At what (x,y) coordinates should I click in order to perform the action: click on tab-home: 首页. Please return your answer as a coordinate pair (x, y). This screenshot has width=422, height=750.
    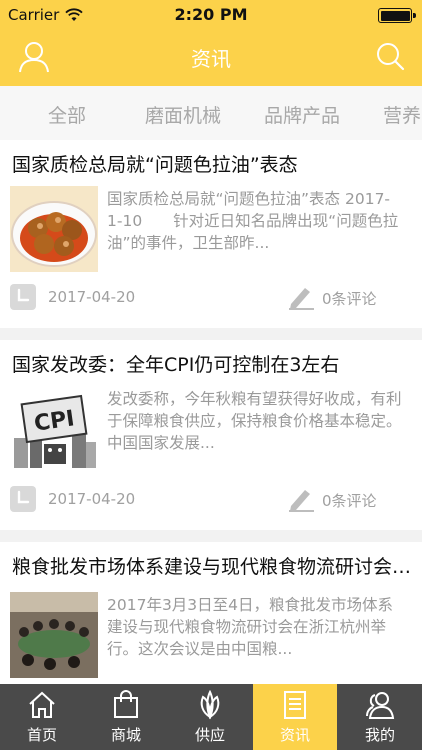
    Looking at the image, I should click on (42, 717).